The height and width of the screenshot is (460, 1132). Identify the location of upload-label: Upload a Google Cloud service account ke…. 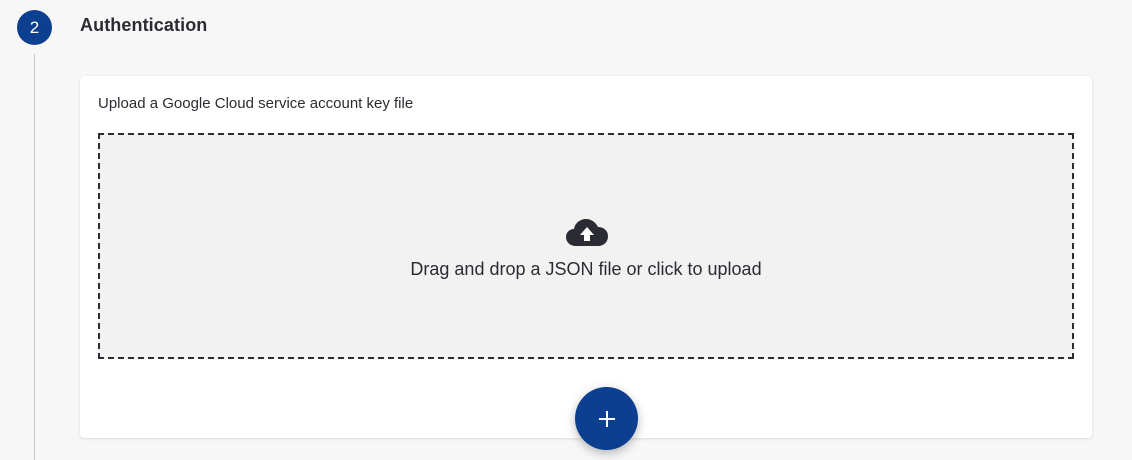
(256, 103).